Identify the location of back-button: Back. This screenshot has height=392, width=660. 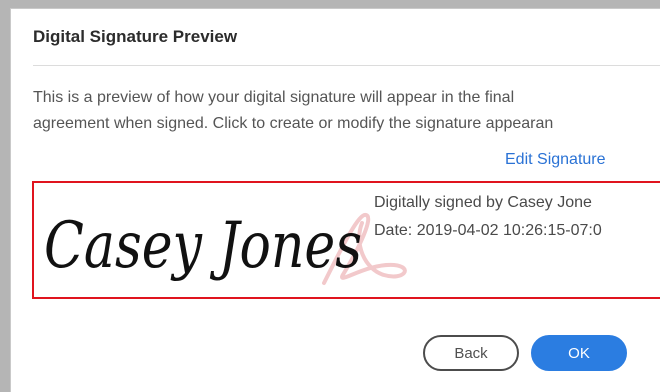
(471, 353).